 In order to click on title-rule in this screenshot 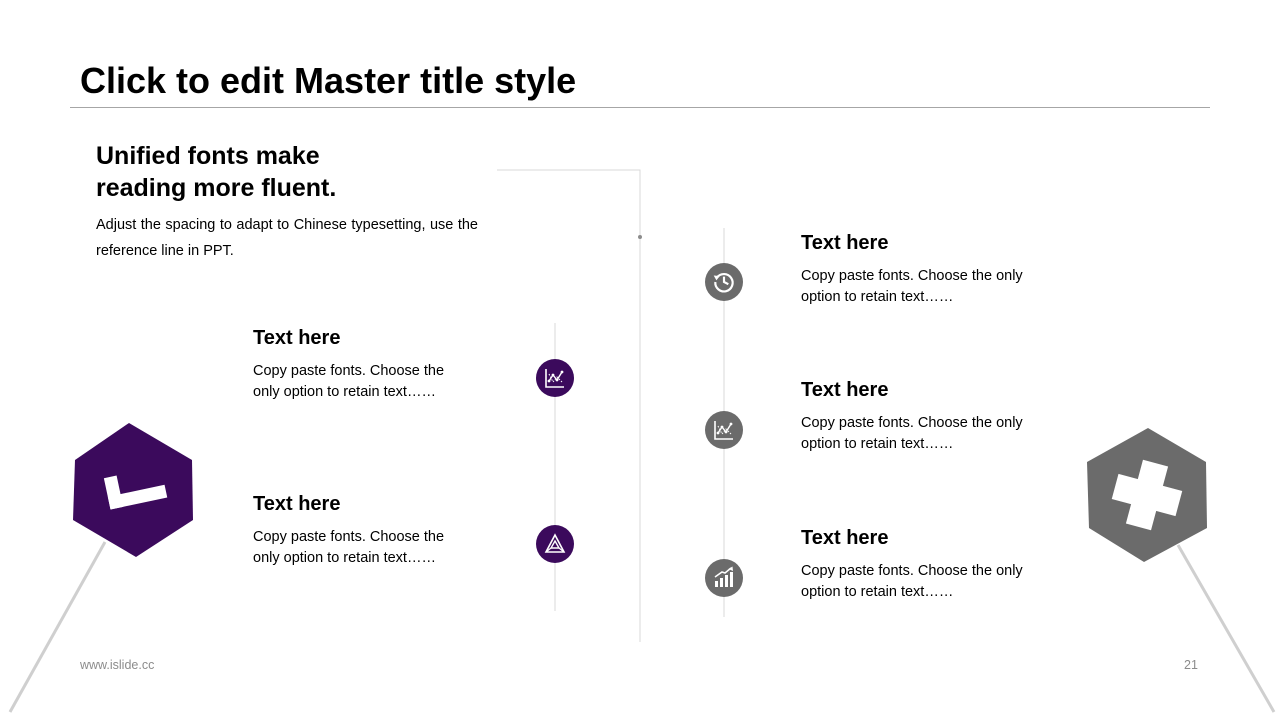, I will do `click(640, 107)`.